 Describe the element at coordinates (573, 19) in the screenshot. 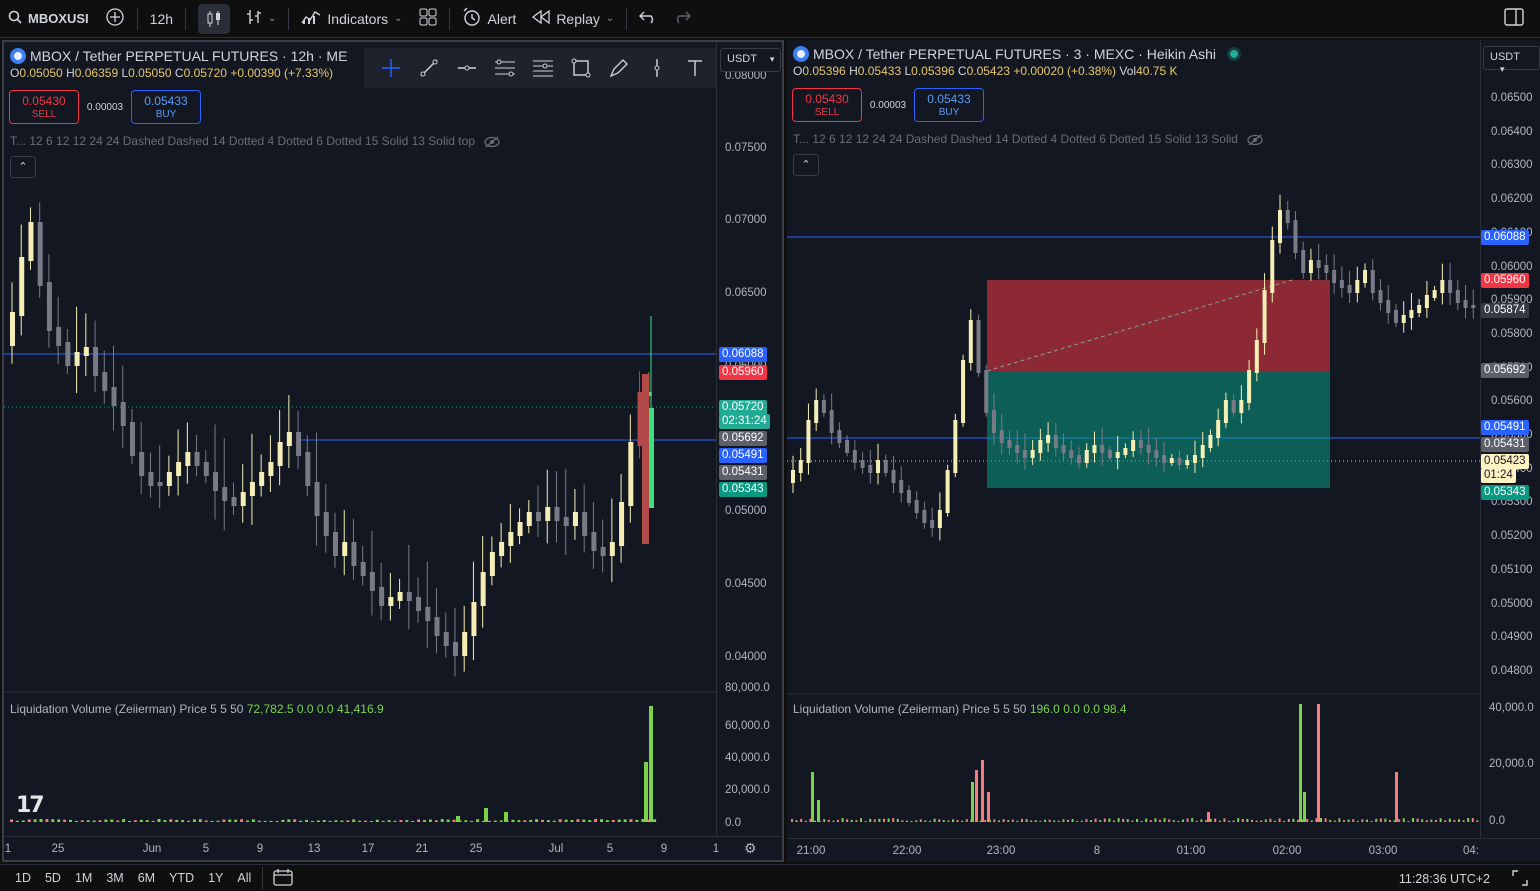

I see `replay-button: Replay ⌄` at that location.